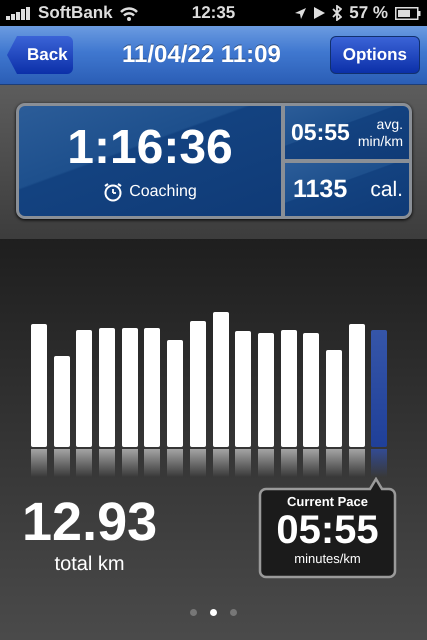 Image resolution: width=427 pixels, height=640 pixels. What do you see at coordinates (128, 13) in the screenshot?
I see `wifi-icon` at bounding box center [128, 13].